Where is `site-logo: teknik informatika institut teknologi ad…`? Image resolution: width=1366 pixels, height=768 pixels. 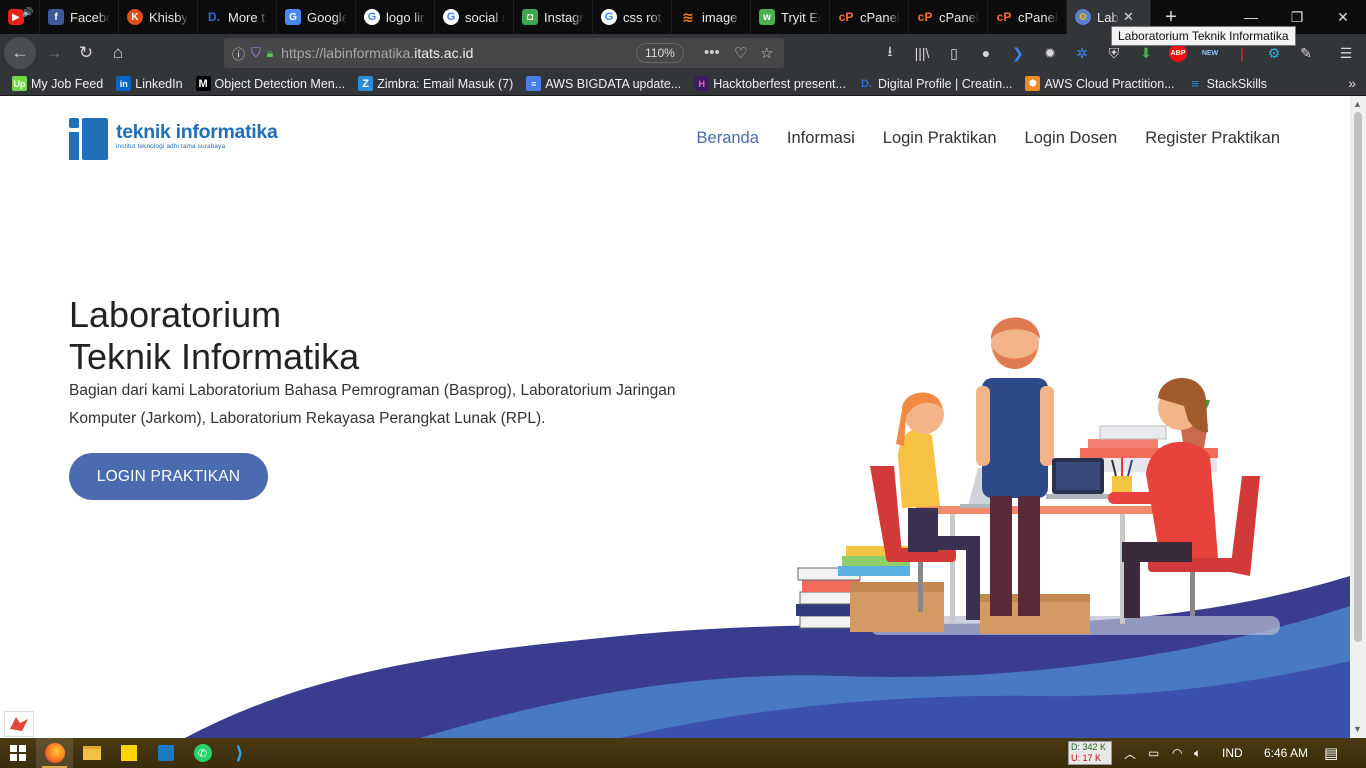
site-logo: teknik informatika institut teknologi ad… is located at coordinates (173, 139).